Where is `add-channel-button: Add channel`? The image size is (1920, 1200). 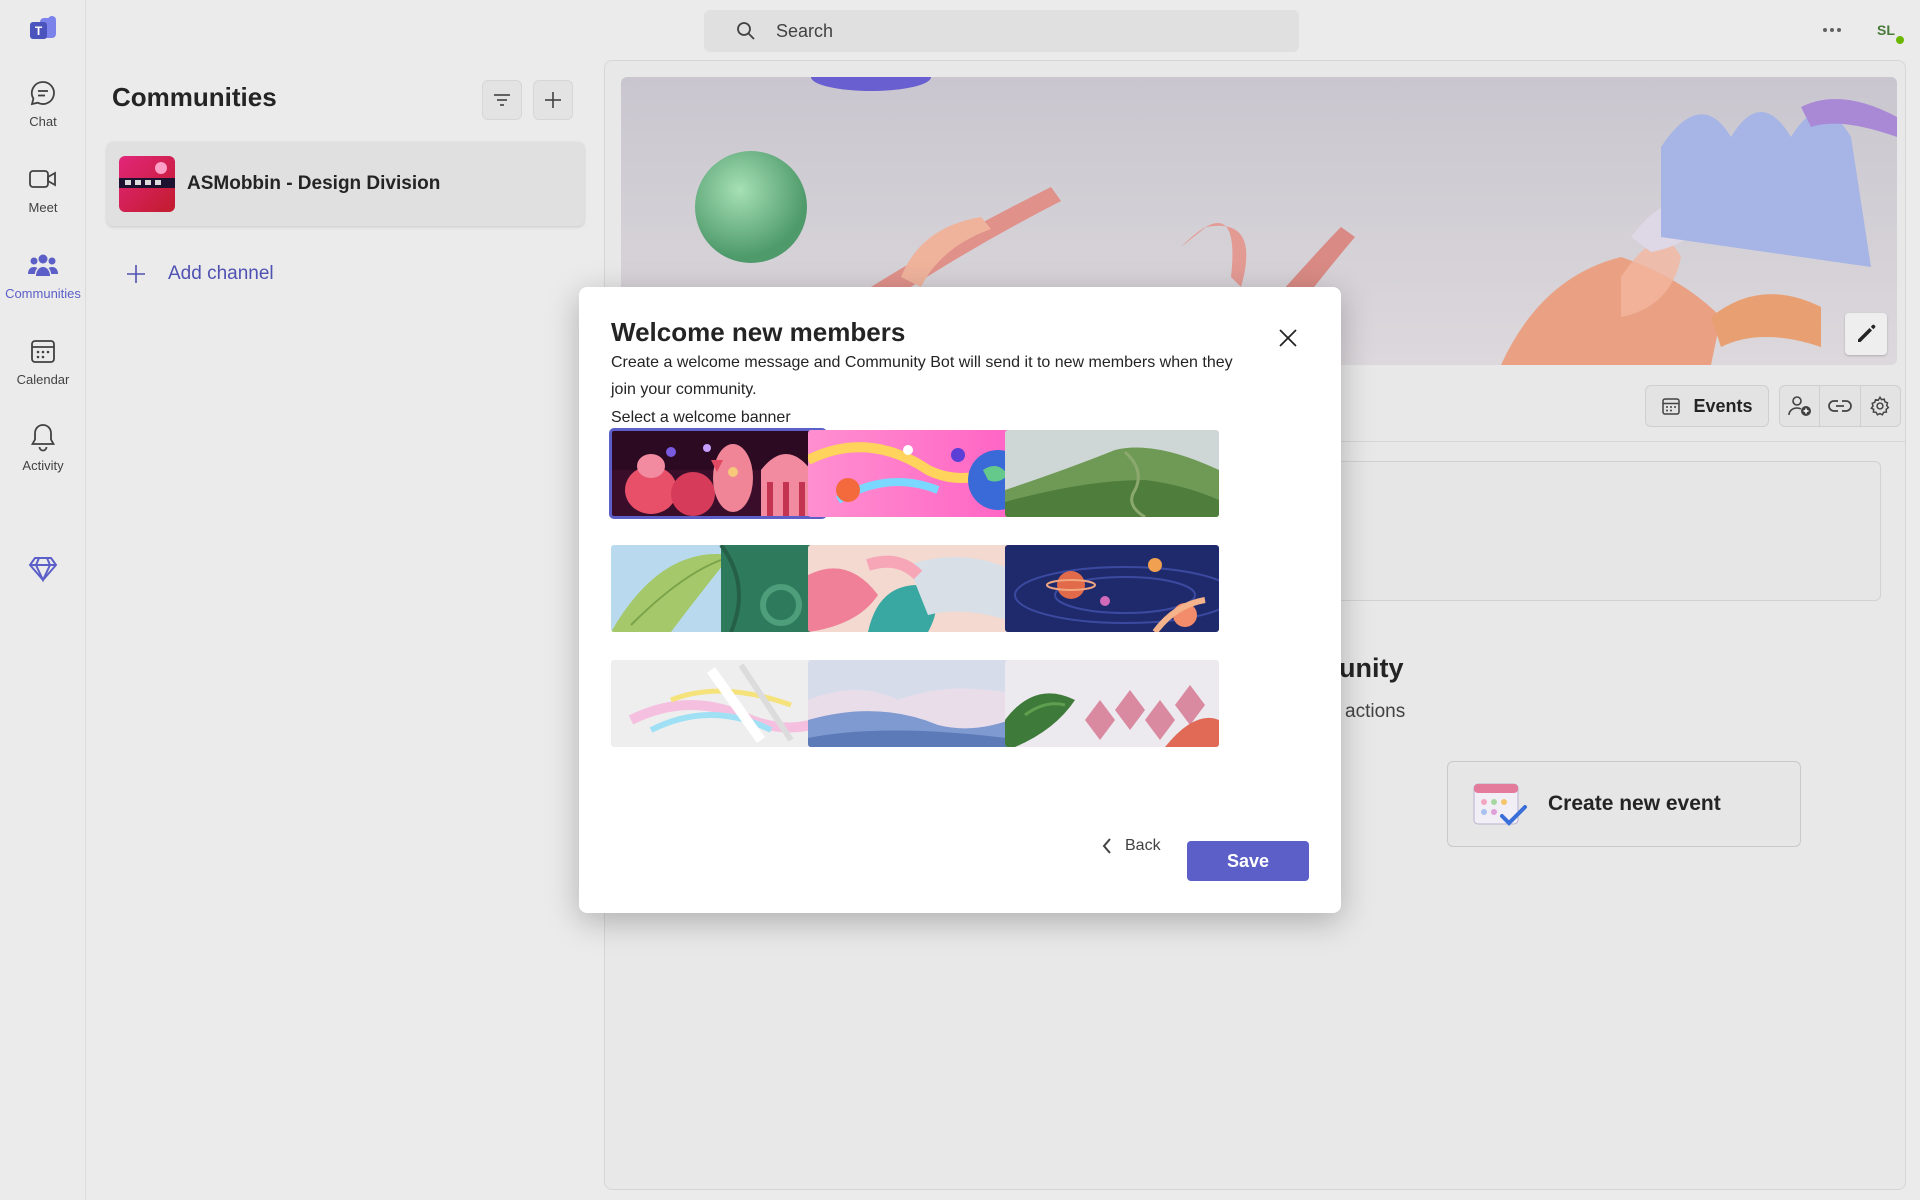
add-channel-button: Add channel is located at coordinates (199, 274).